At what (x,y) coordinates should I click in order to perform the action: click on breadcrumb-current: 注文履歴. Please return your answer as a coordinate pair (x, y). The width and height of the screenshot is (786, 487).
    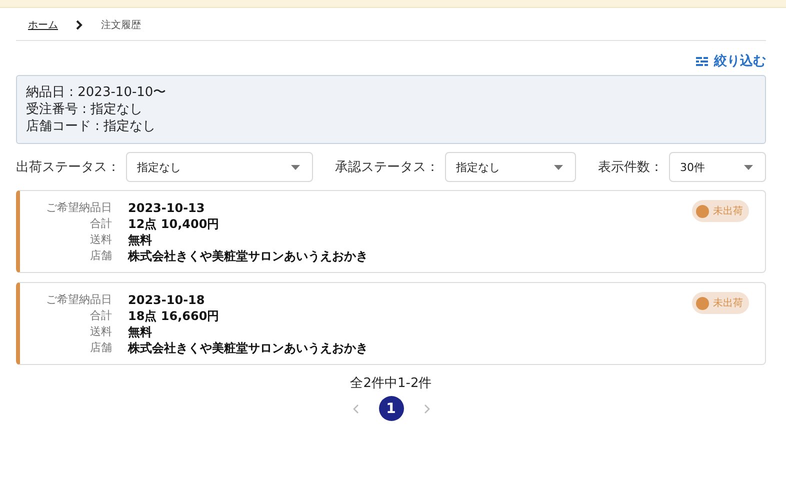
    Looking at the image, I should click on (121, 25).